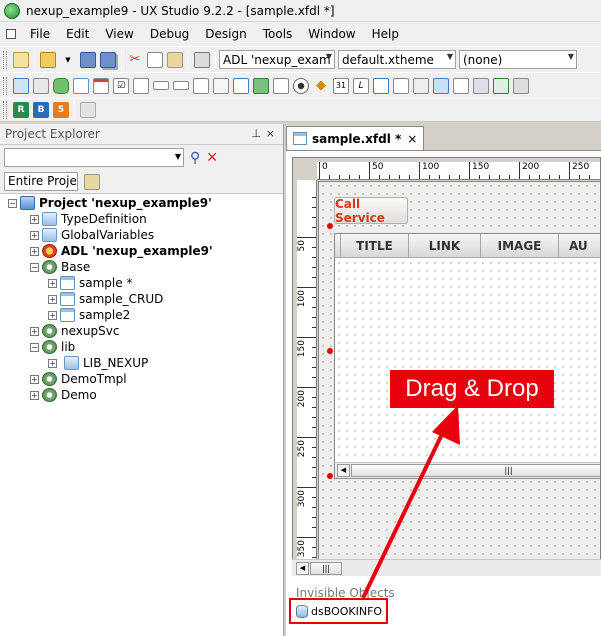 This screenshot has height=636, width=601. I want to click on tree-item-globalvariables: + GlobalVariables, so click(92, 235).